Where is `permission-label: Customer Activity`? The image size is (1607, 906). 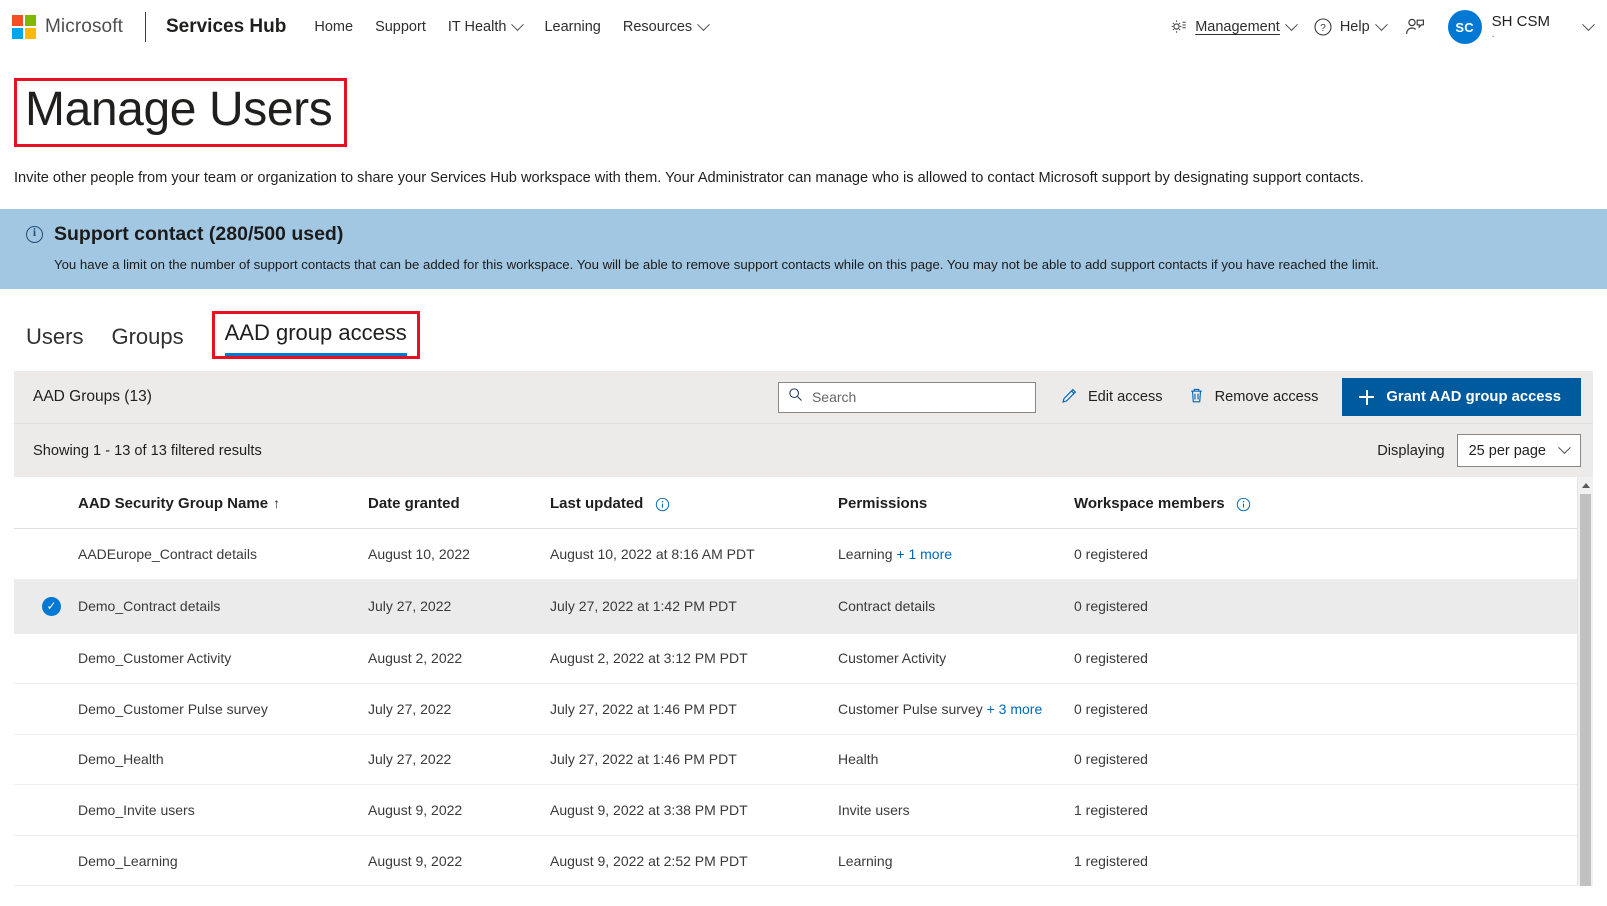 permission-label: Customer Activity is located at coordinates (892, 658).